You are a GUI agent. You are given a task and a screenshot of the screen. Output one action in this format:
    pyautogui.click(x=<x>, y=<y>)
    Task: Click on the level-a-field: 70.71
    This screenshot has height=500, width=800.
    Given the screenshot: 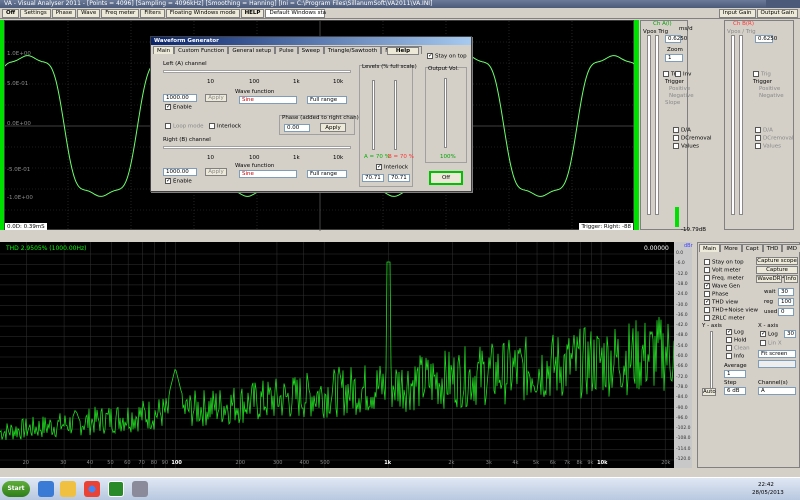 What is the action you would take?
    pyautogui.click(x=373, y=178)
    